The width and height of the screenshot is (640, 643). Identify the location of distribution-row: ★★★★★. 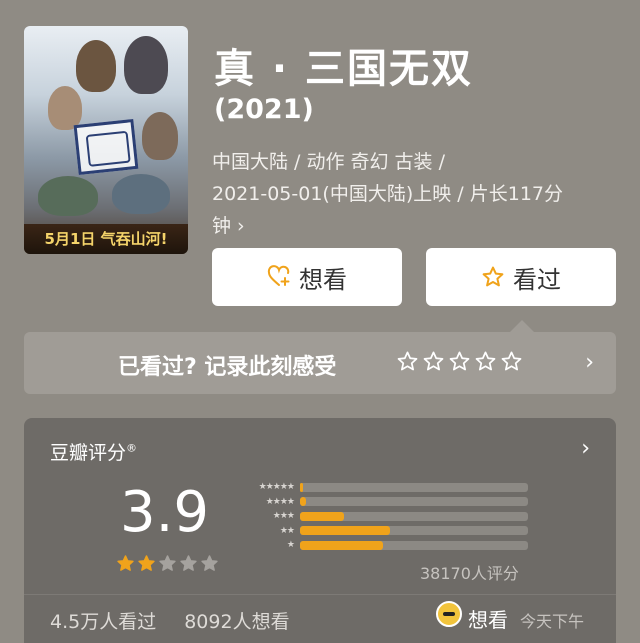
(380, 487).